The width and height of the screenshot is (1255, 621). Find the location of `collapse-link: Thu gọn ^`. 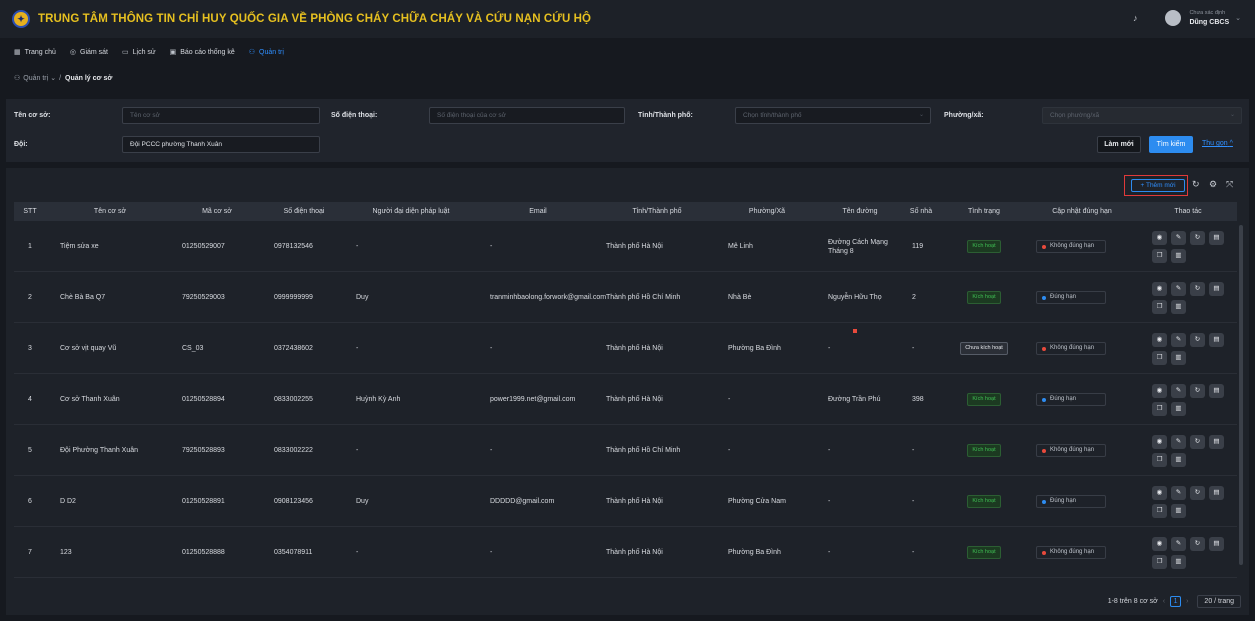

collapse-link: Thu gọn ^ is located at coordinates (1217, 143).